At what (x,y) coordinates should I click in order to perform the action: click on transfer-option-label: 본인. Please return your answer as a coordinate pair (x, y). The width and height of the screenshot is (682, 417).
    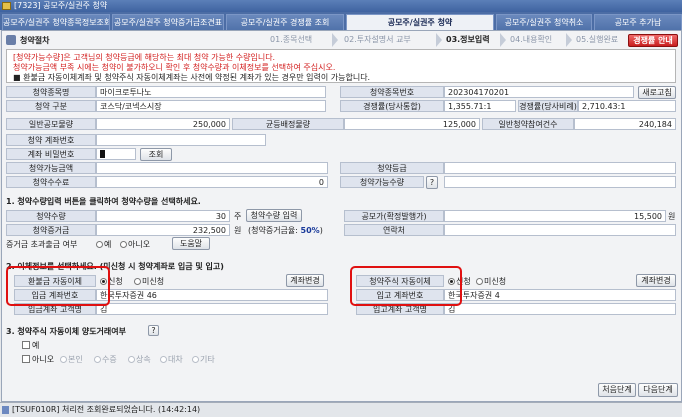
    Looking at the image, I should click on (75, 359).